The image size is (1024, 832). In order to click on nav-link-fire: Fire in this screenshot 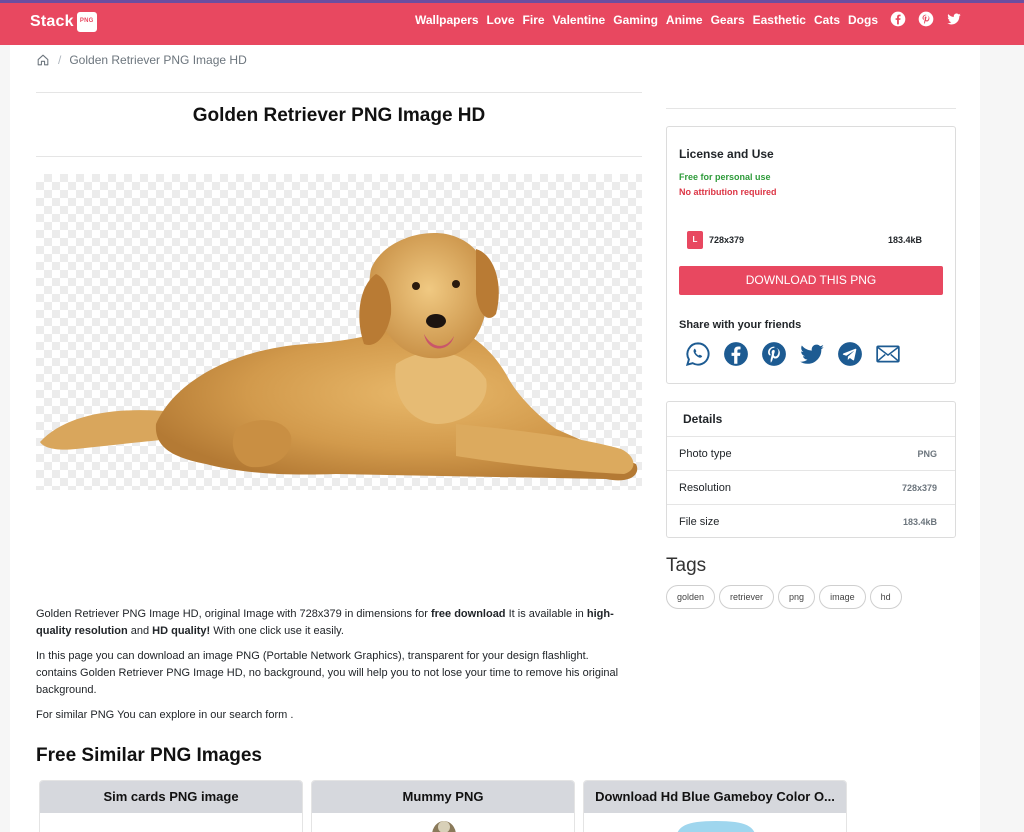, I will do `click(534, 20)`.